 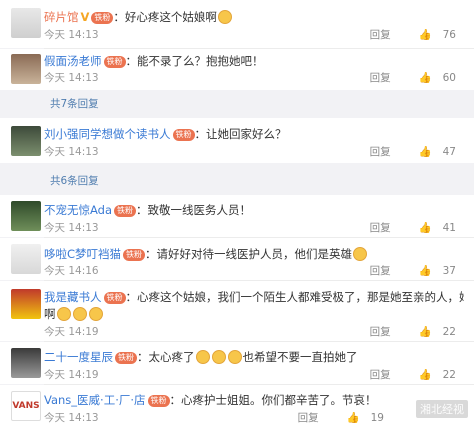 I want to click on comment-item: 刘小强同学想做个读书人 铁粉 ：让她回家好么？ 今天 14:13 回复 👍 47, so click(x=237, y=140).